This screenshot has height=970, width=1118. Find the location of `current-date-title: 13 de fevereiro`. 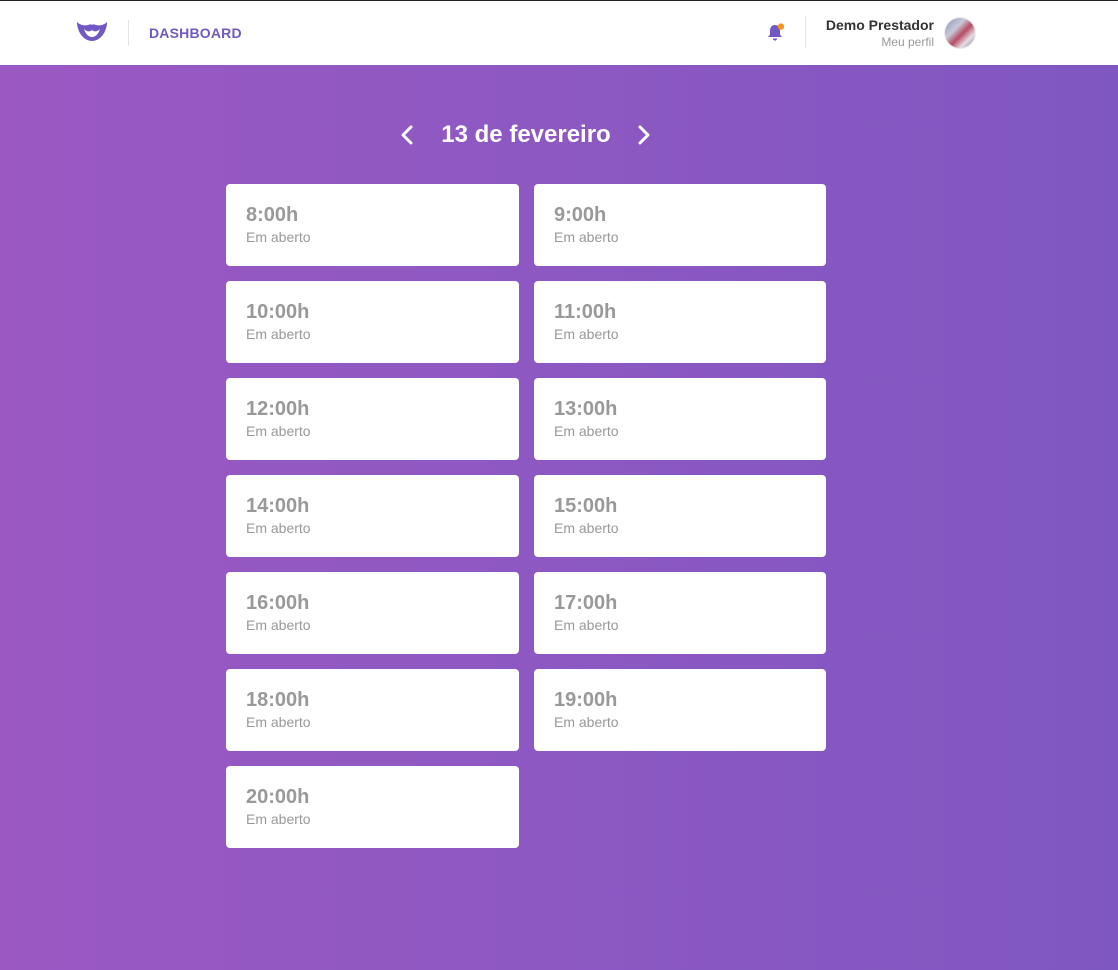

current-date-title: 13 de fevereiro is located at coordinates (526, 134).